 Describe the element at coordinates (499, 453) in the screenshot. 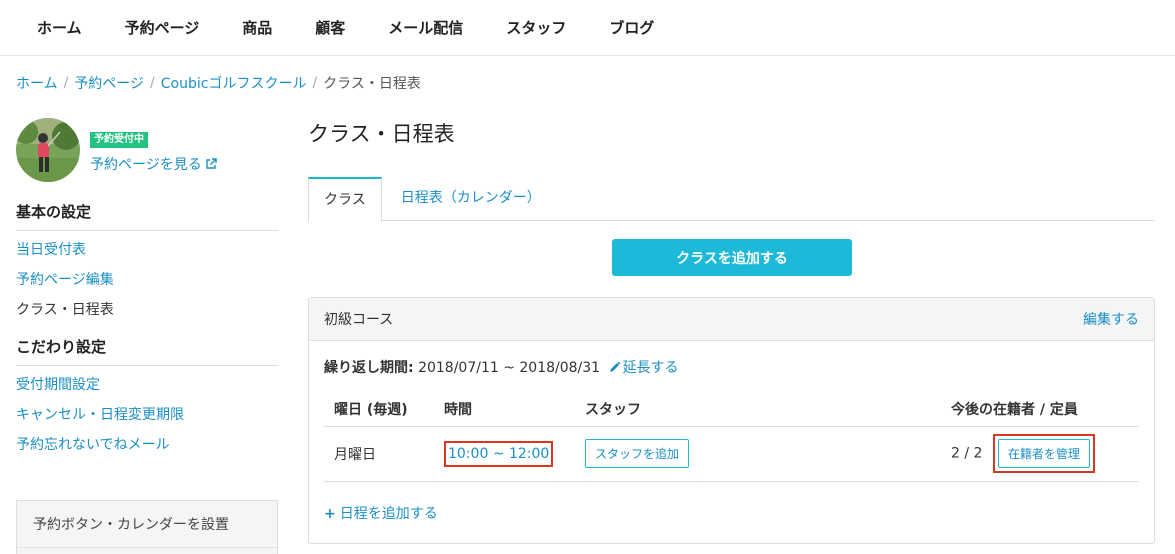

I see `time-link: 10:00 ~ 12:00` at that location.